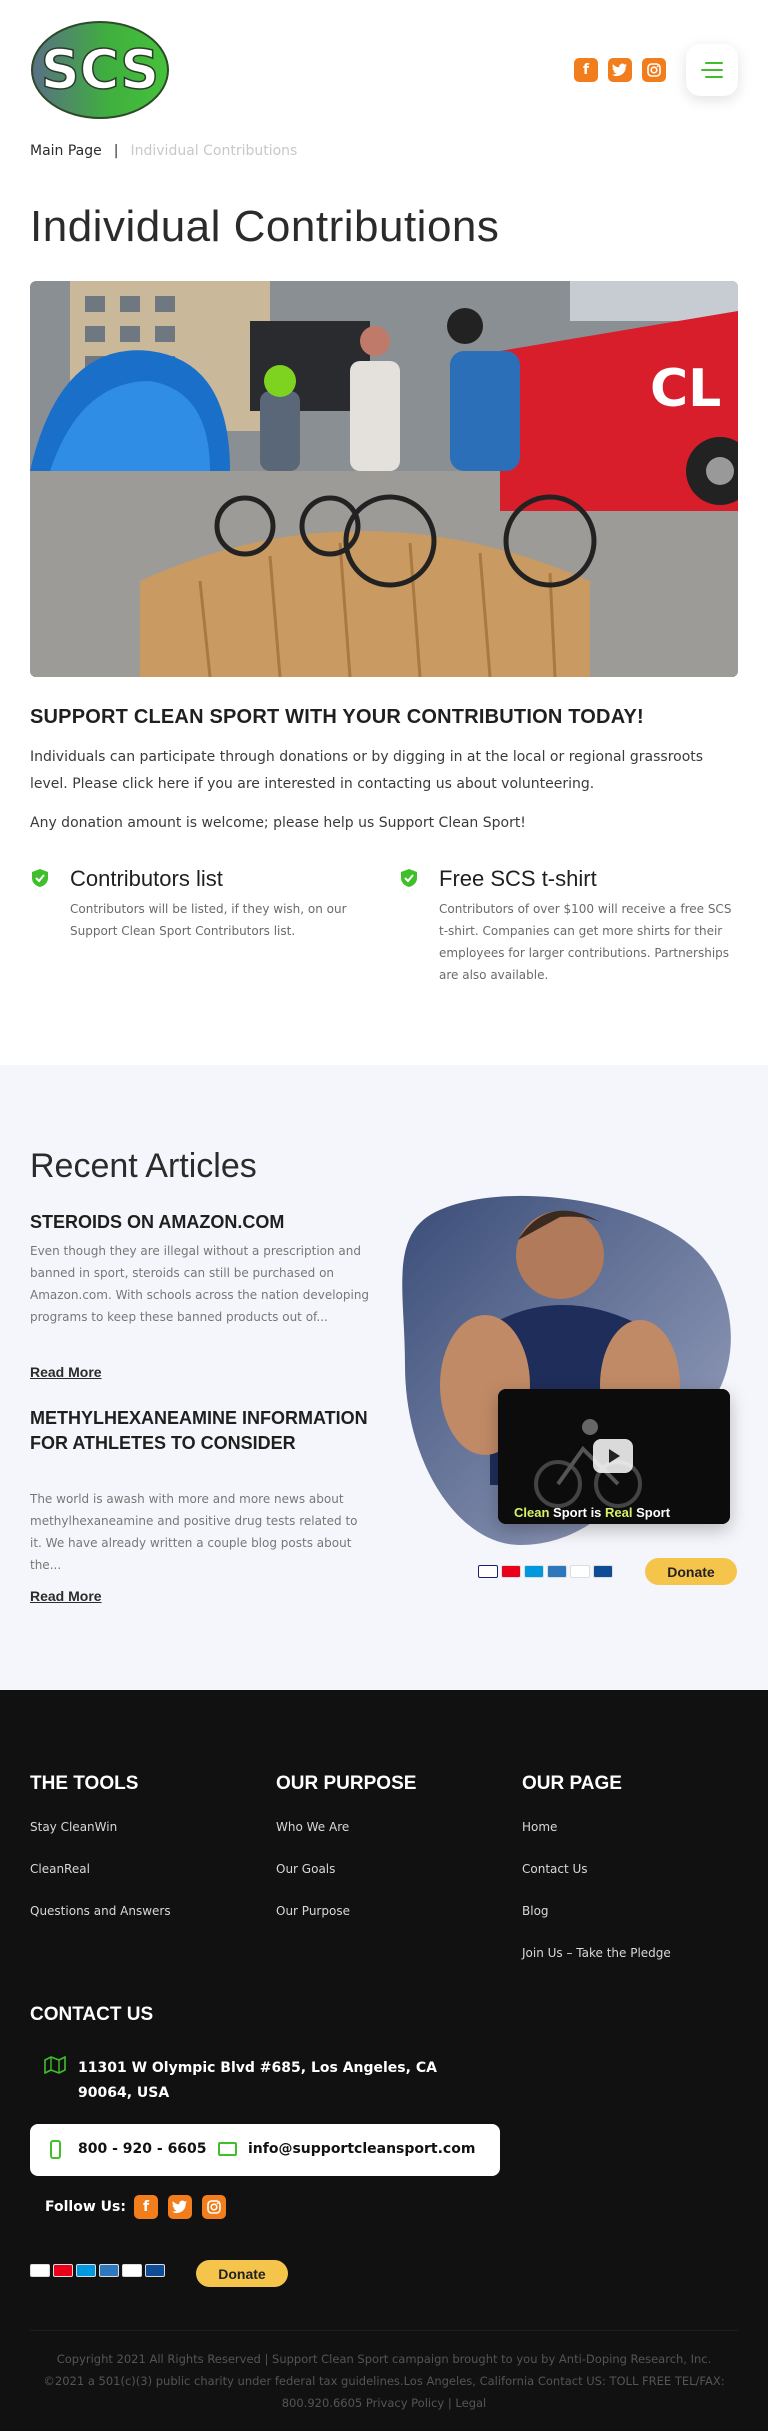 The height and width of the screenshot is (2431, 768). What do you see at coordinates (572, 1783) in the screenshot?
I see `footer-column-title: OUR PAGE` at bounding box center [572, 1783].